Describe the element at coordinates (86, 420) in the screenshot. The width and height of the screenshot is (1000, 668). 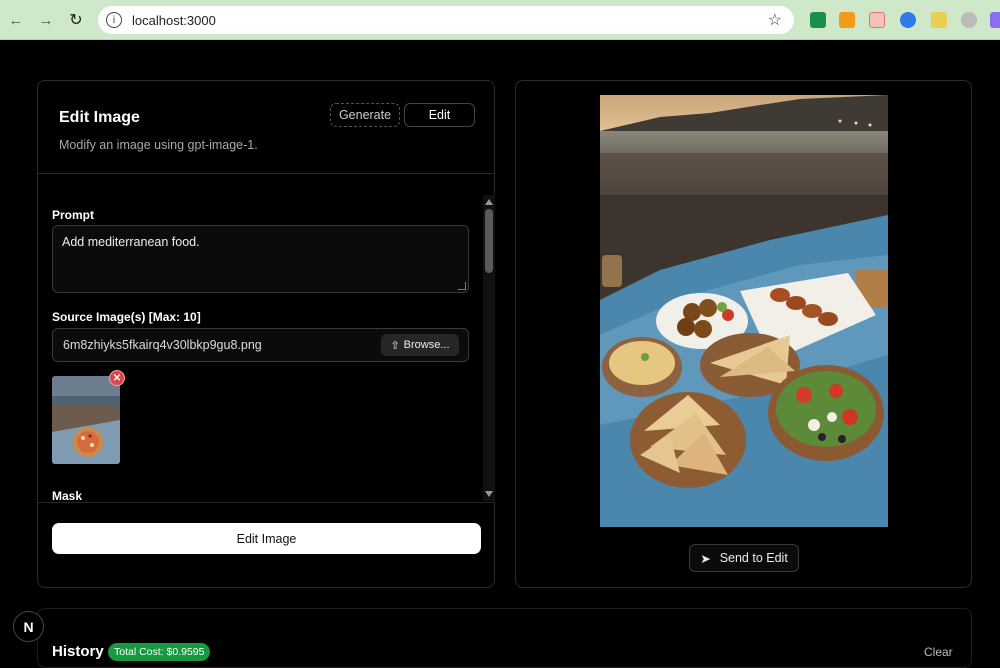
I see `source-image-thumbnail` at that location.